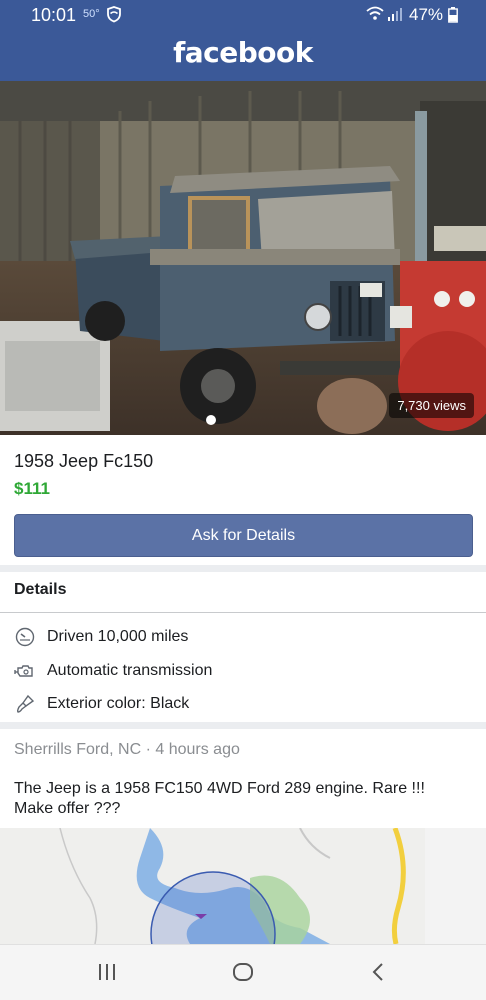  What do you see at coordinates (395, 16) in the screenshot?
I see `signal-icon` at bounding box center [395, 16].